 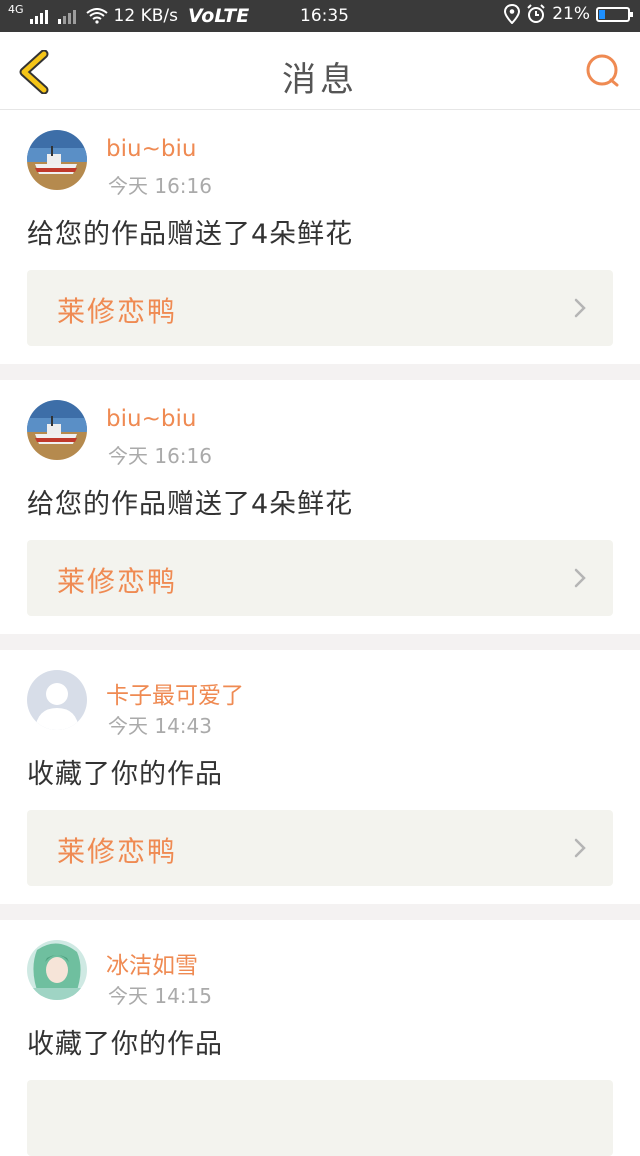 I want to click on battery-fill, so click(x=602, y=14).